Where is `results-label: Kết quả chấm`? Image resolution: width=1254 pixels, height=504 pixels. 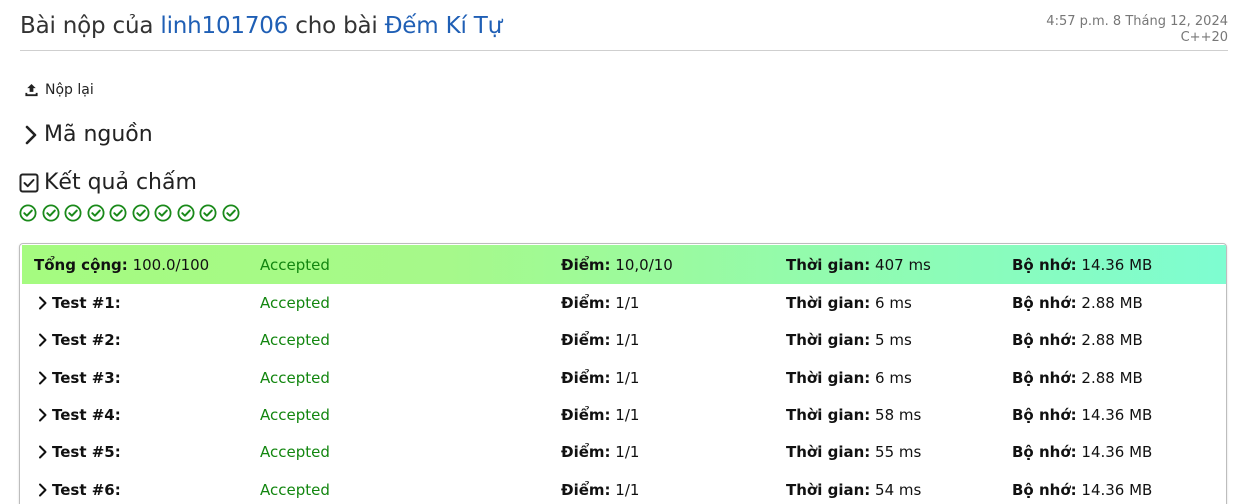 results-label: Kết quả chấm is located at coordinates (120, 182).